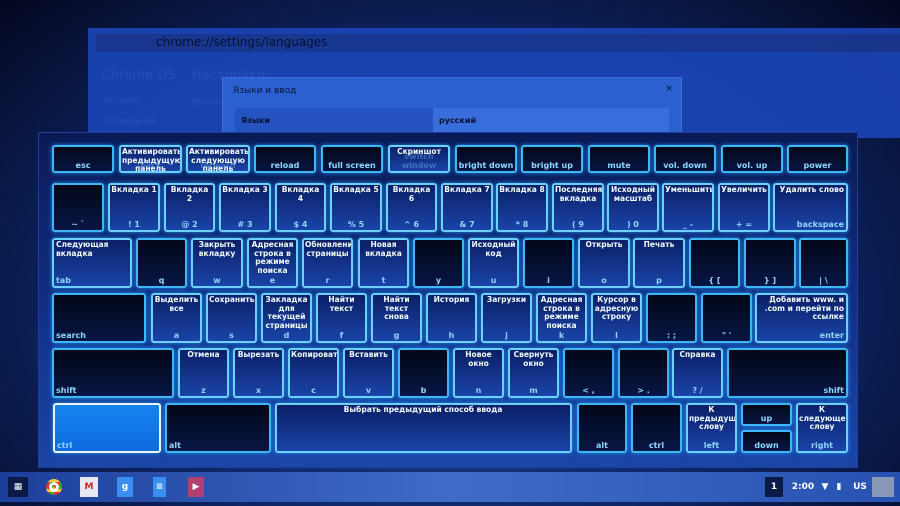 This screenshot has width=900, height=506. I want to click on workspace-indicator: 1, so click(774, 487).